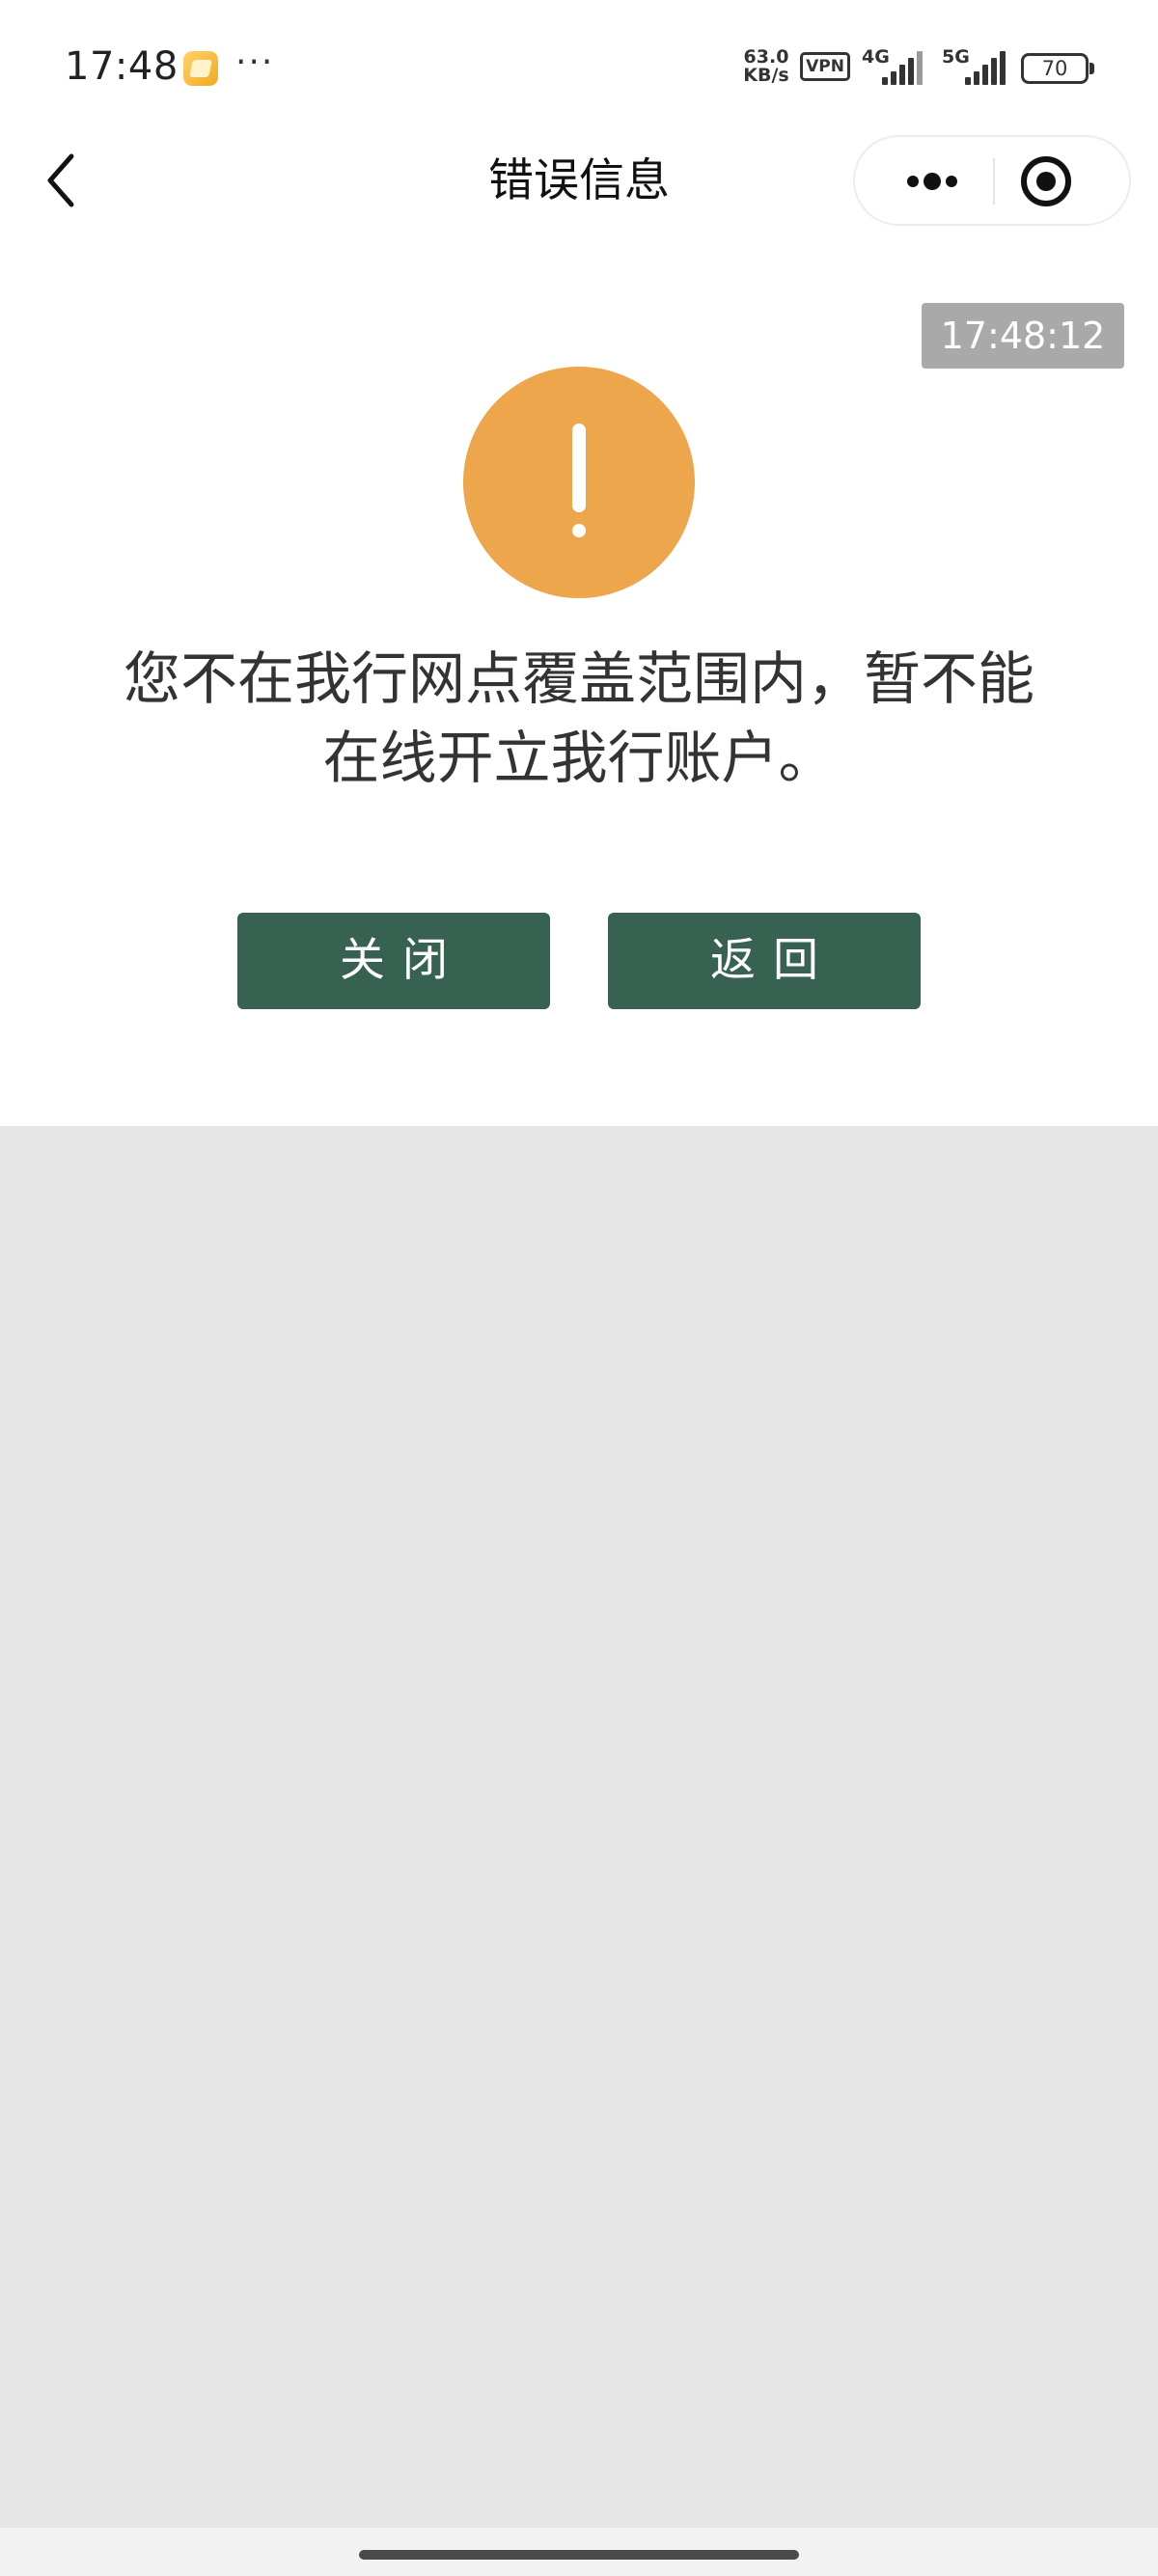 The image size is (1158, 2576). Describe the element at coordinates (1046, 181) in the screenshot. I see `target-circle-icon` at that location.